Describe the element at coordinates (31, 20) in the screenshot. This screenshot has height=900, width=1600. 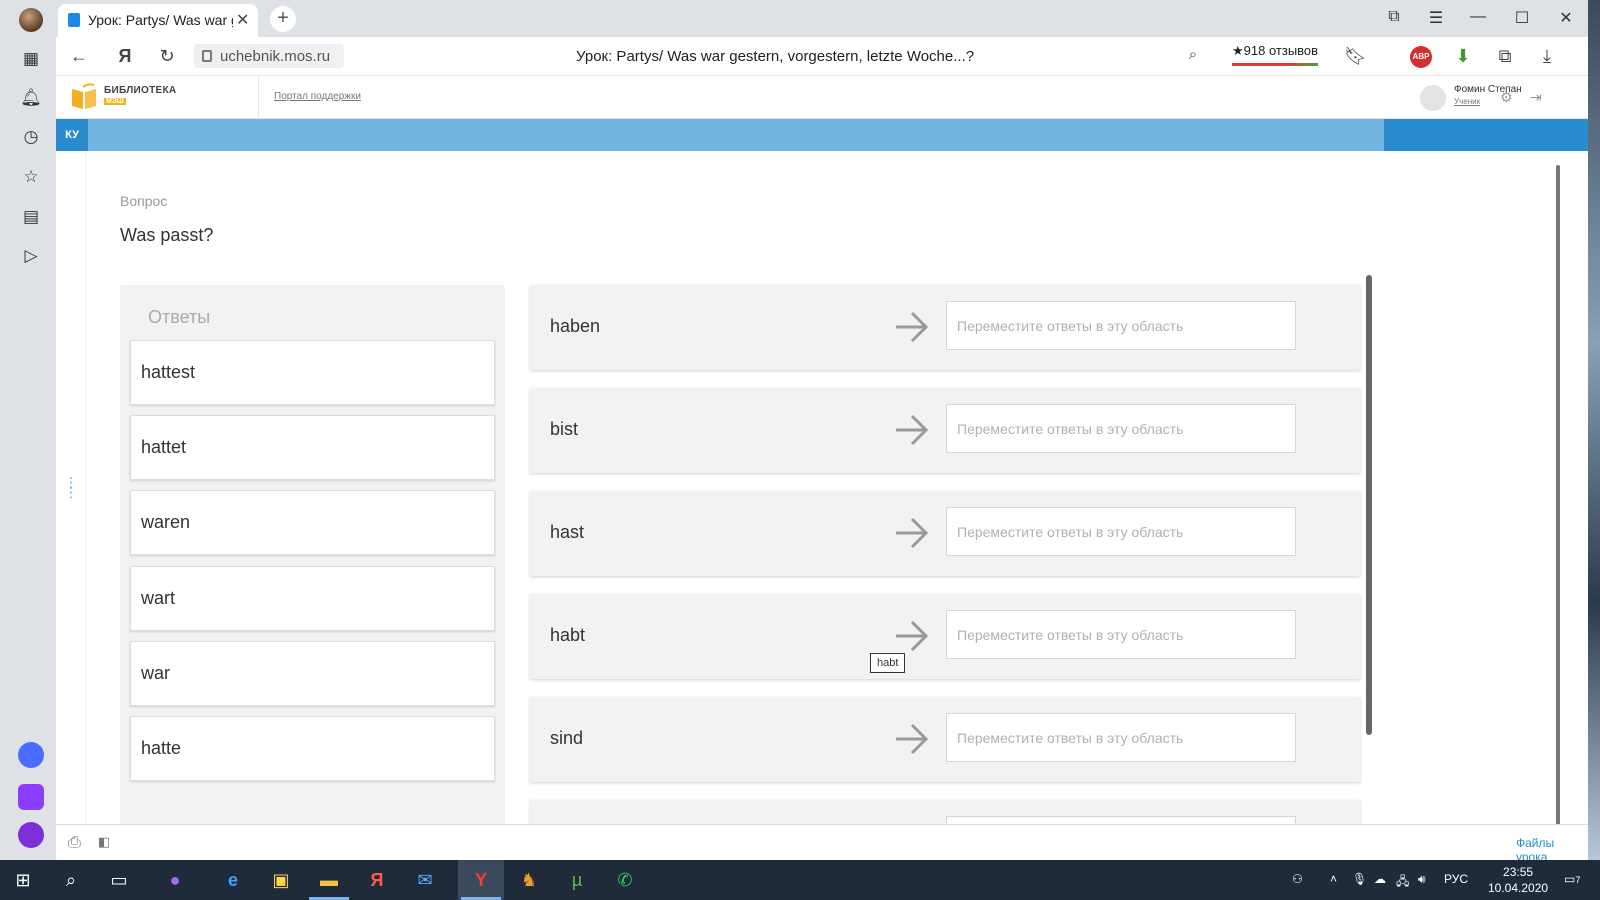
I see `profile-avatar` at that location.